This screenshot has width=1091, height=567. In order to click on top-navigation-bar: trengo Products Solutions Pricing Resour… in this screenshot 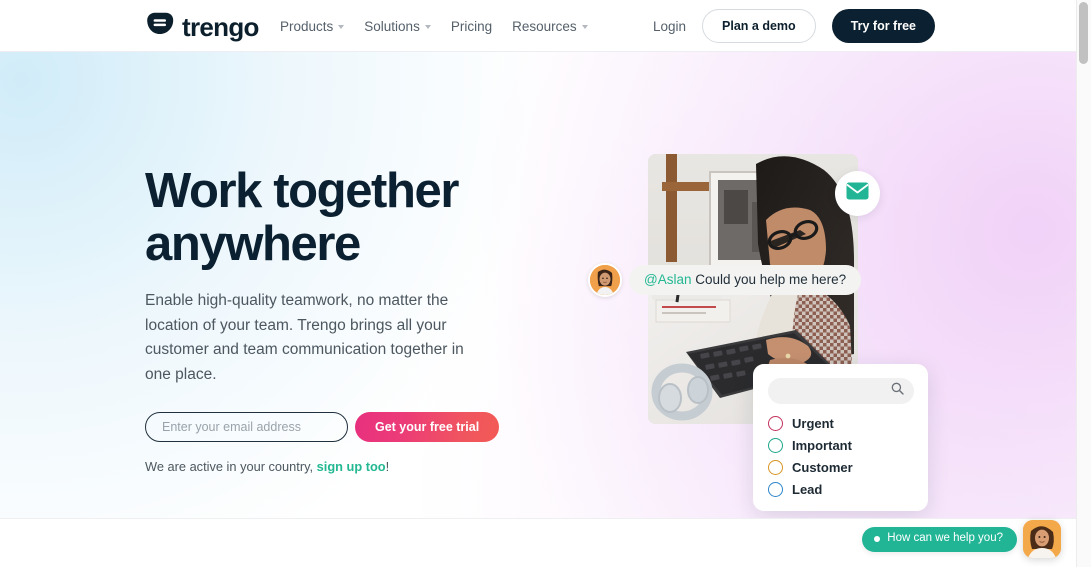, I will do `click(538, 26)`.